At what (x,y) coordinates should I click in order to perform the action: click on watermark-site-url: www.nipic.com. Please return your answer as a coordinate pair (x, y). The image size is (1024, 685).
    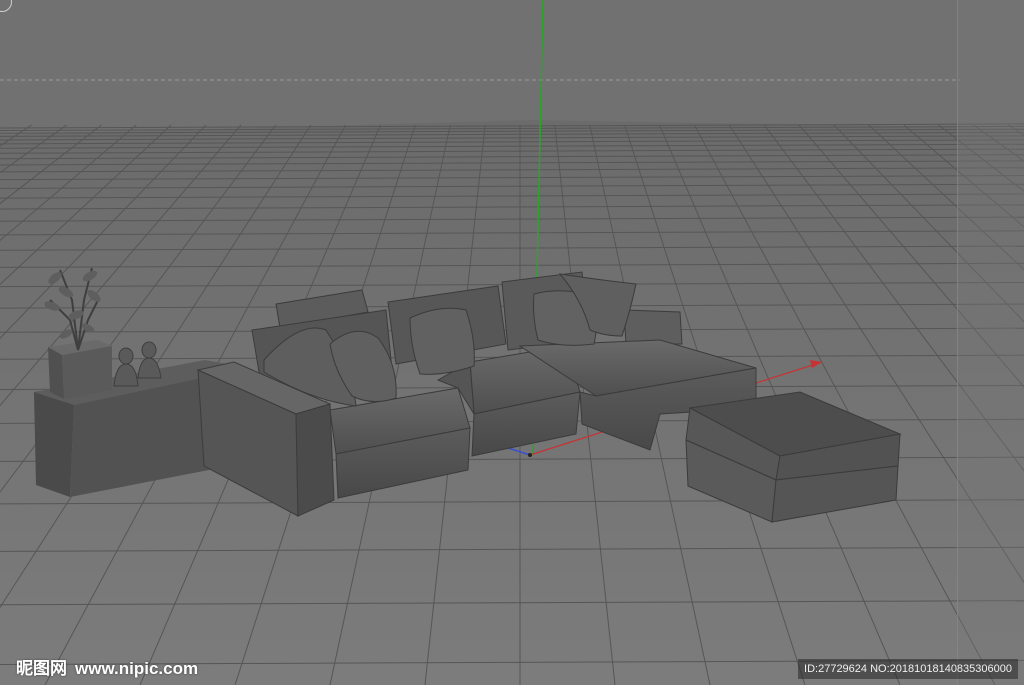
    Looking at the image, I should click on (137, 668).